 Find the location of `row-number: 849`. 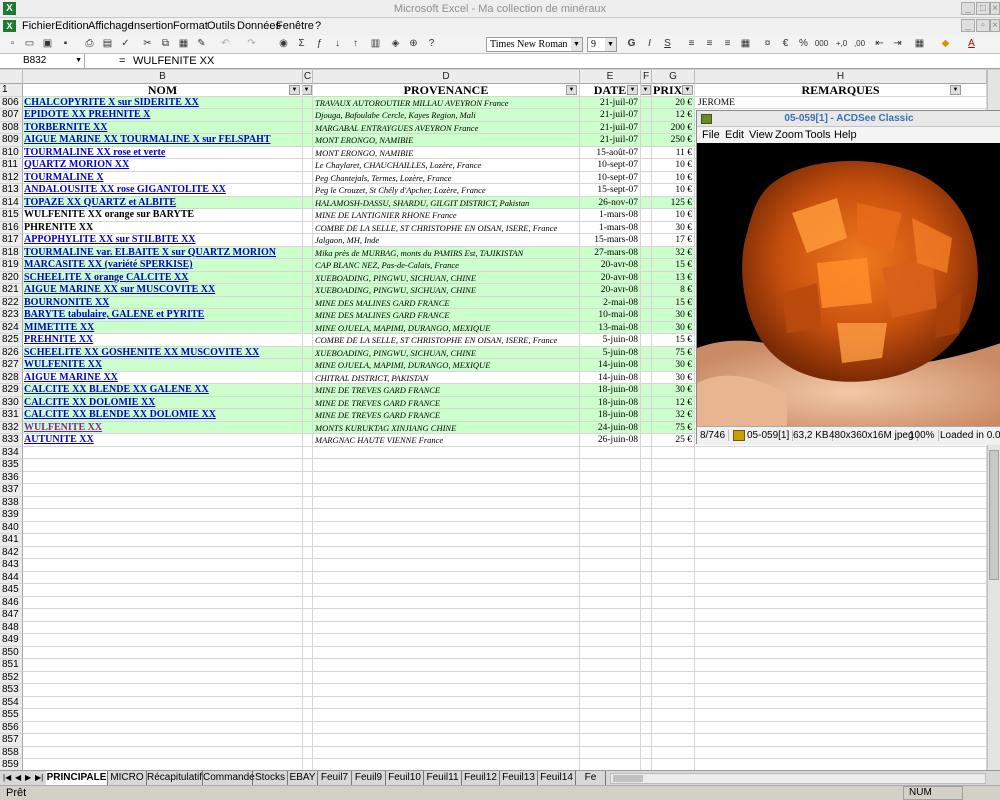

row-number: 849 is located at coordinates (11, 640).